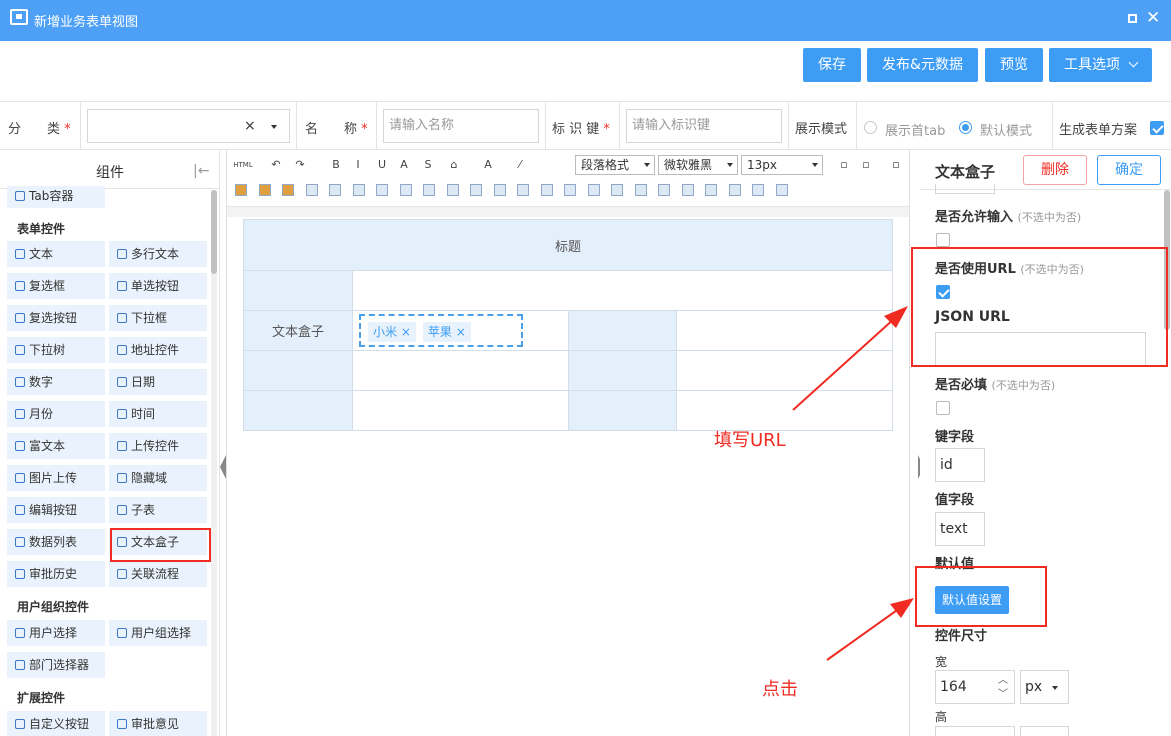  Describe the element at coordinates (853, 483) in the screenshot. I see `annotation-arrows` at that location.